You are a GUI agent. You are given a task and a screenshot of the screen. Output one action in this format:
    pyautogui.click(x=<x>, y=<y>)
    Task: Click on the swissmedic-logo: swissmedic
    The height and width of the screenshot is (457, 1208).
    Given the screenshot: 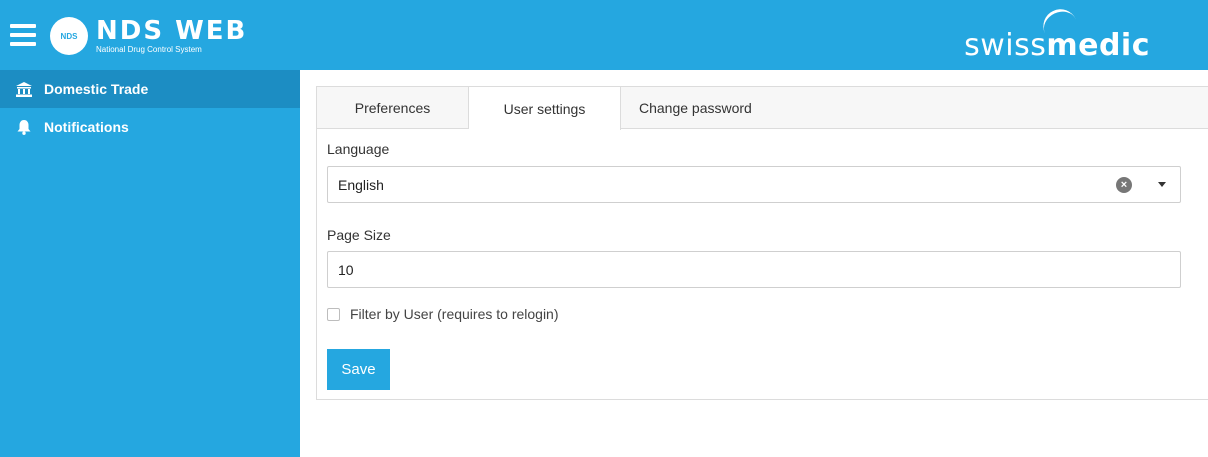 What is the action you would take?
    pyautogui.click(x=1057, y=33)
    